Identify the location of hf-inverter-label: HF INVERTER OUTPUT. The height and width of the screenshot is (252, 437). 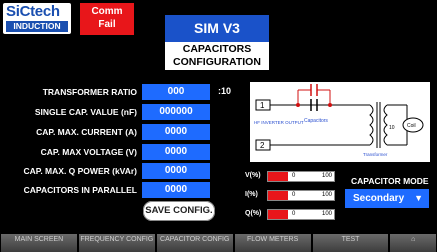
(279, 122).